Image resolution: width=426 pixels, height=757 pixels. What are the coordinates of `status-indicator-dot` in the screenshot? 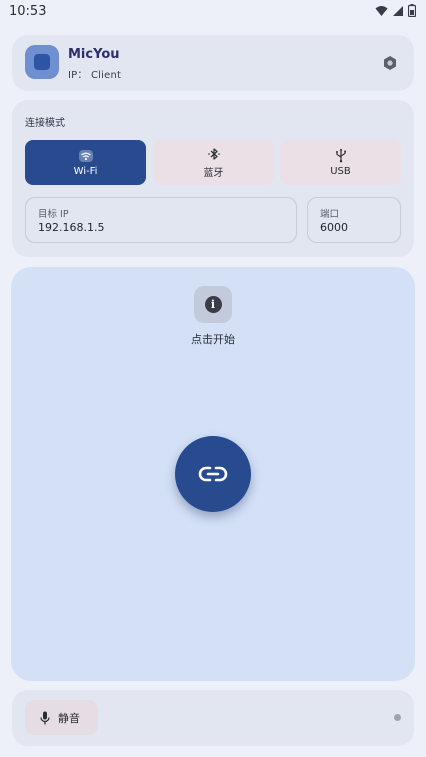 It's located at (397, 717).